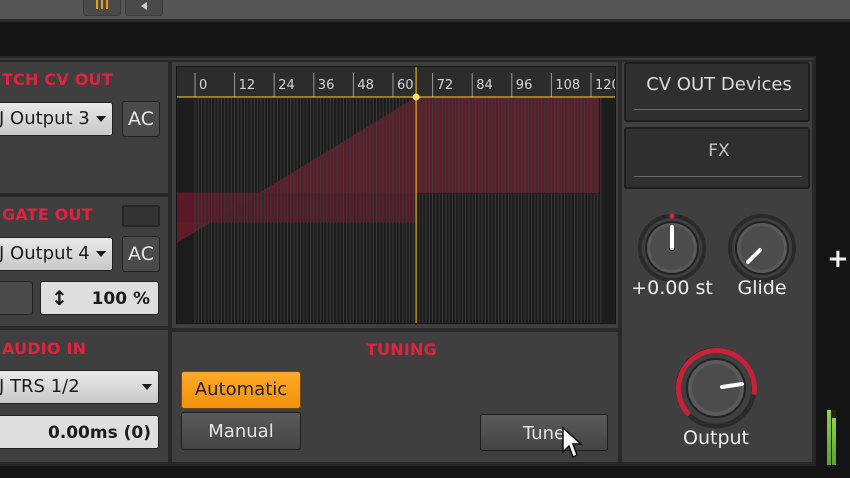 Image resolution: width=850 pixels, height=478 pixels. I want to click on tuning-label: TUNING, so click(401, 349).